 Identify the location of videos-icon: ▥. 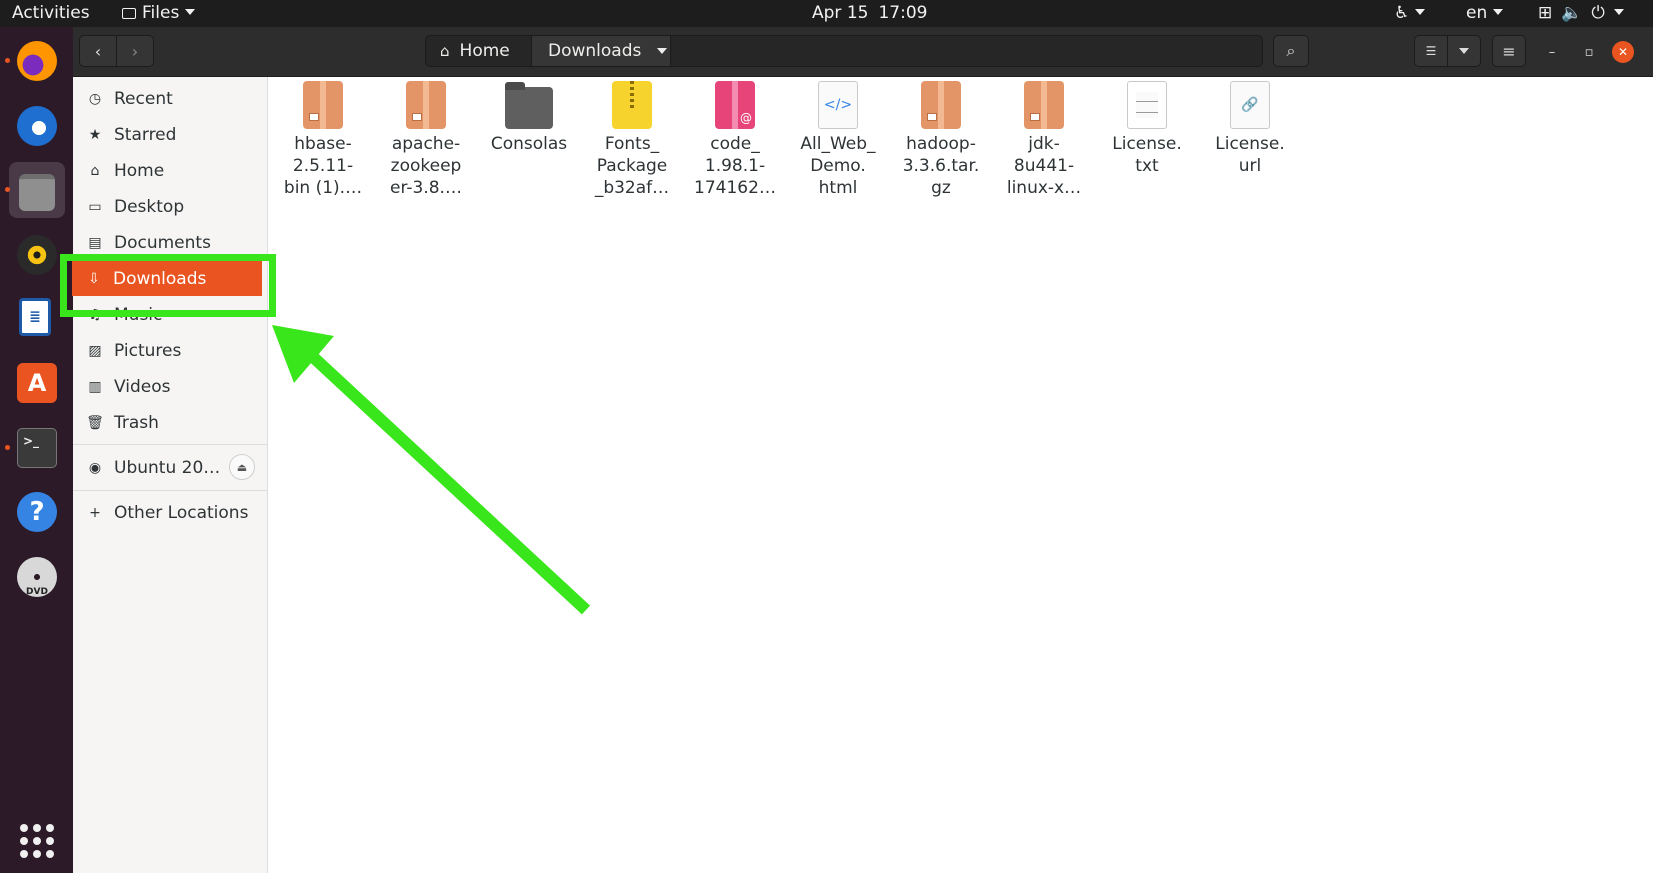
(95, 386).